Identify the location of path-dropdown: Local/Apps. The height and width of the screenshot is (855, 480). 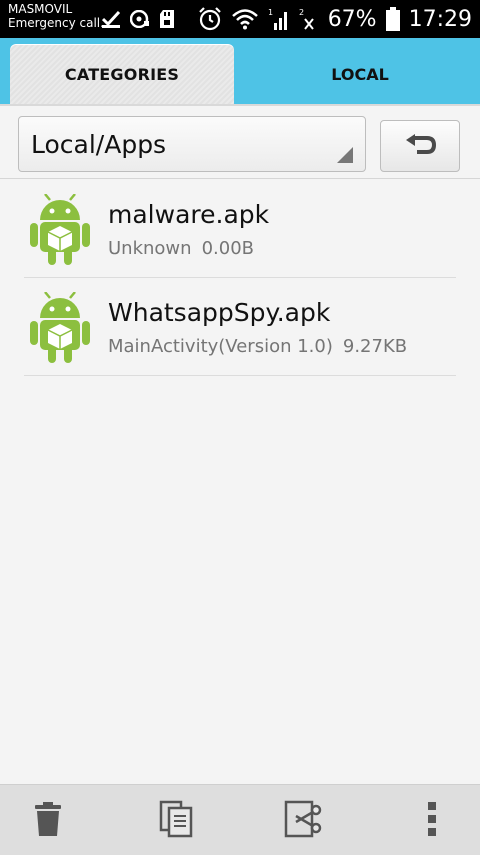
(192, 144).